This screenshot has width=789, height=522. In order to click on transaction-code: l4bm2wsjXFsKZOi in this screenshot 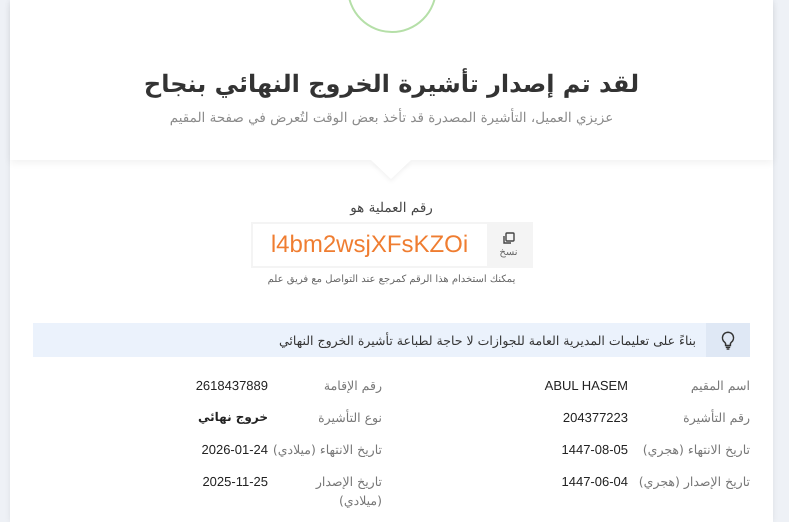, I will do `click(369, 245)`.